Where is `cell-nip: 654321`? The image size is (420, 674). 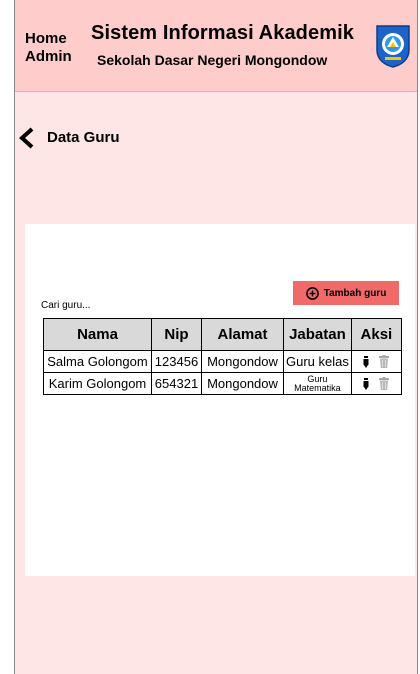 cell-nip: 654321 is located at coordinates (176, 383).